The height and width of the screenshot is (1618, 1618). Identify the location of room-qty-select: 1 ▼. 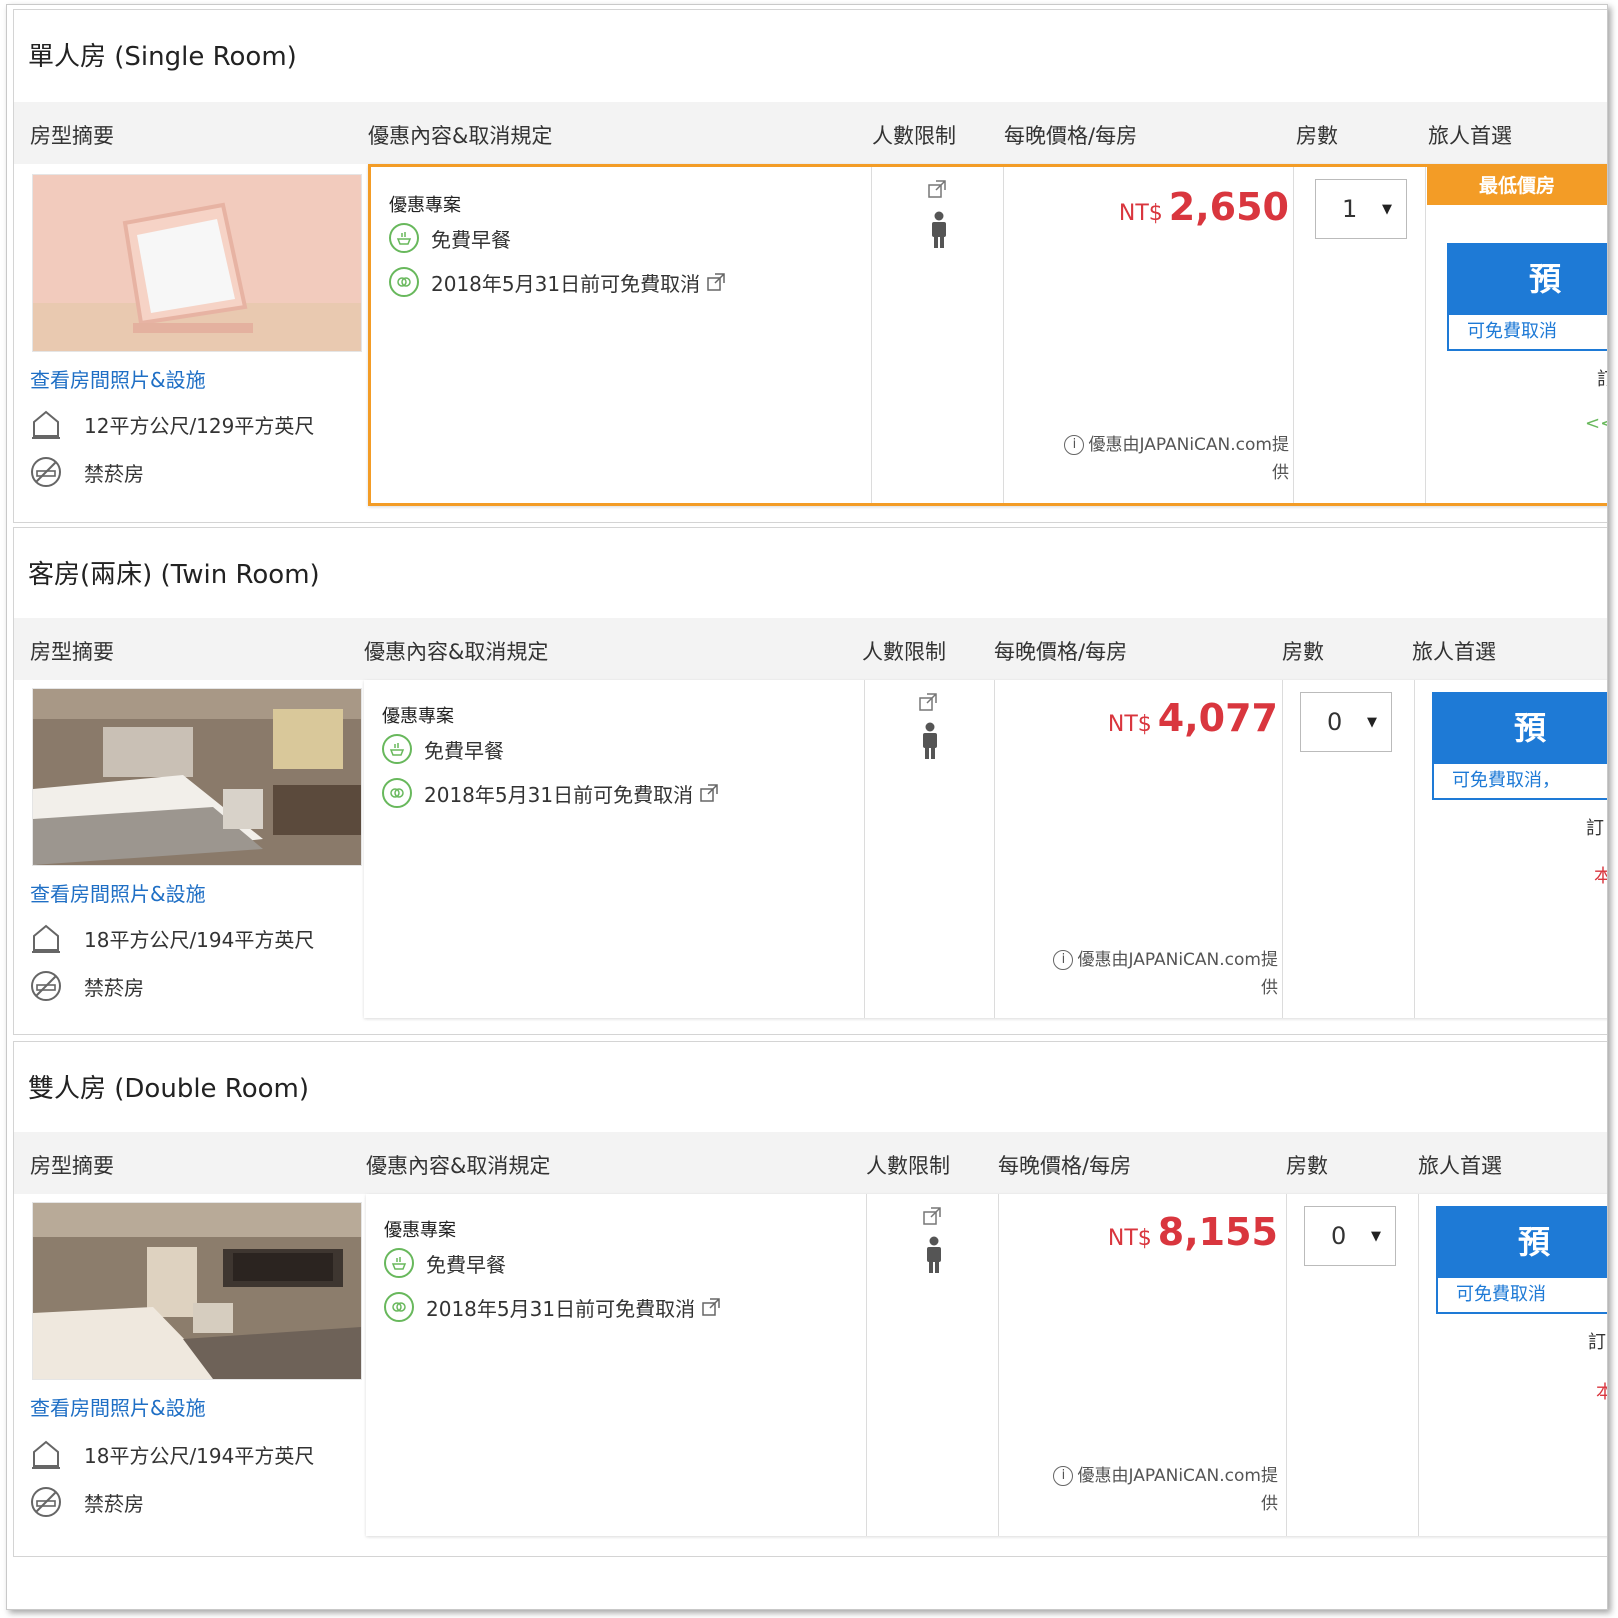
(1361, 209).